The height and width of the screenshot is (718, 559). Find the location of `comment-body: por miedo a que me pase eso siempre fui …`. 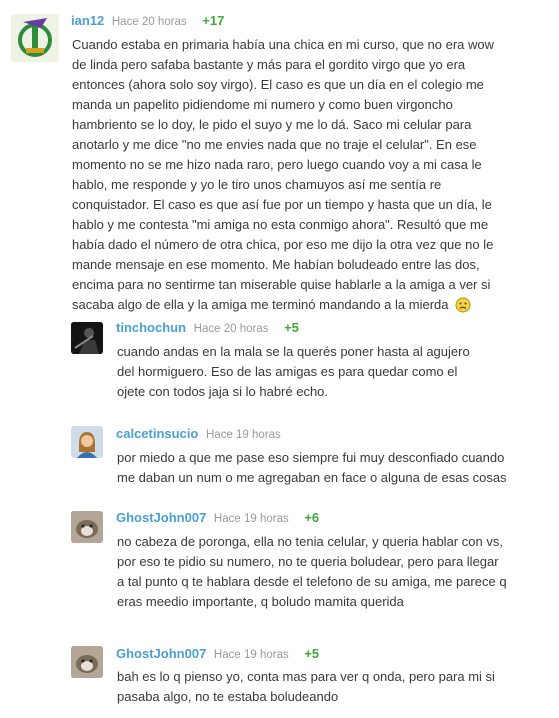

comment-body: por miedo a que me pase eso siempre fui … is located at coordinates (312, 467).